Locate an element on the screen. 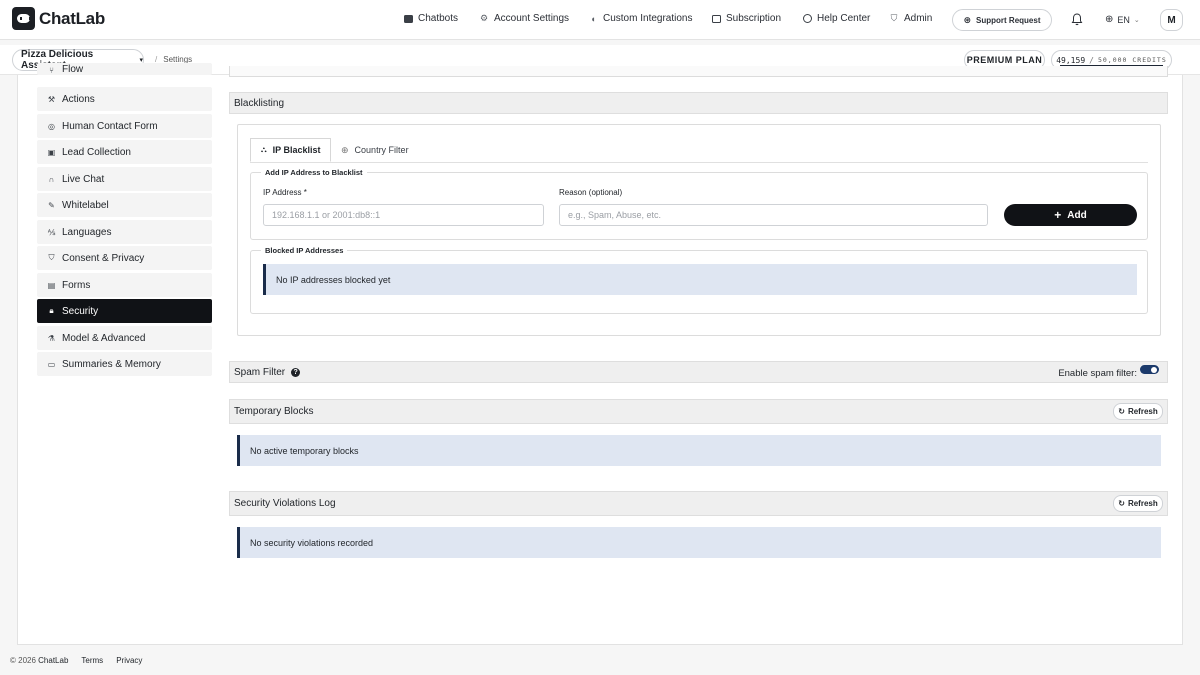 Image resolution: width=1200 pixels, height=675 pixels. spam-filter-header: Spam Filter ? Enable spam filter: is located at coordinates (698, 372).